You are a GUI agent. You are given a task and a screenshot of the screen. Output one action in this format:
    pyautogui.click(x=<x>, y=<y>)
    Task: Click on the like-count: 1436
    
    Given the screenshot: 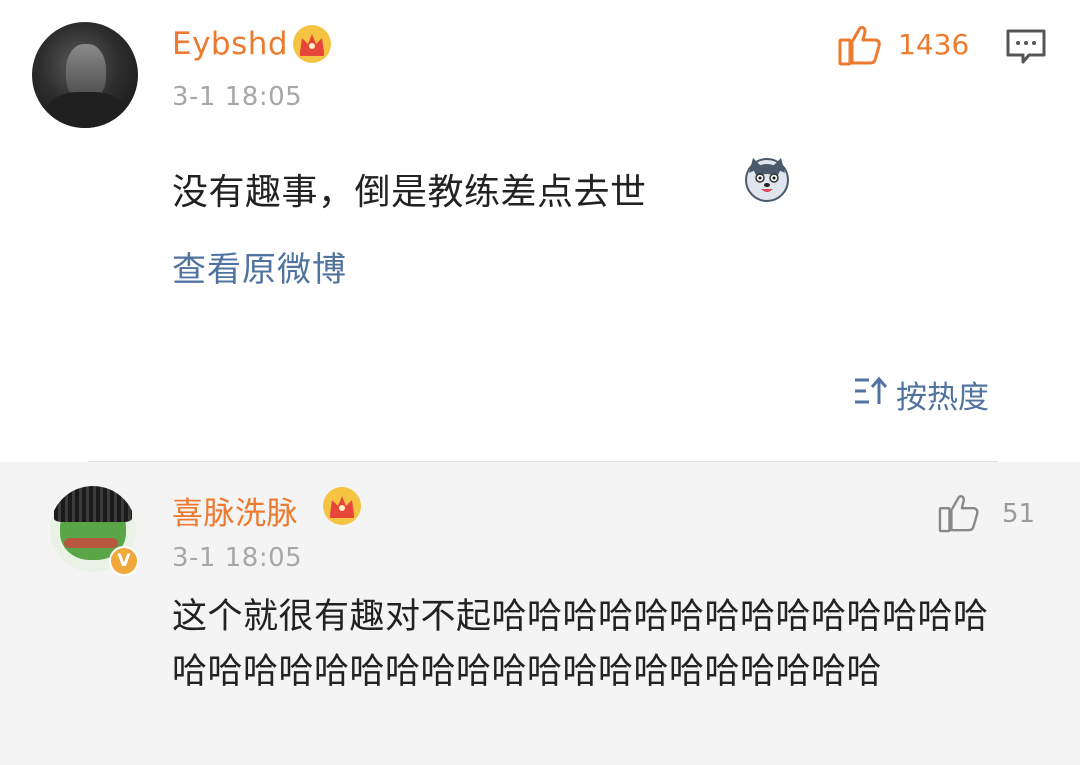 What is the action you would take?
    pyautogui.click(x=934, y=44)
    